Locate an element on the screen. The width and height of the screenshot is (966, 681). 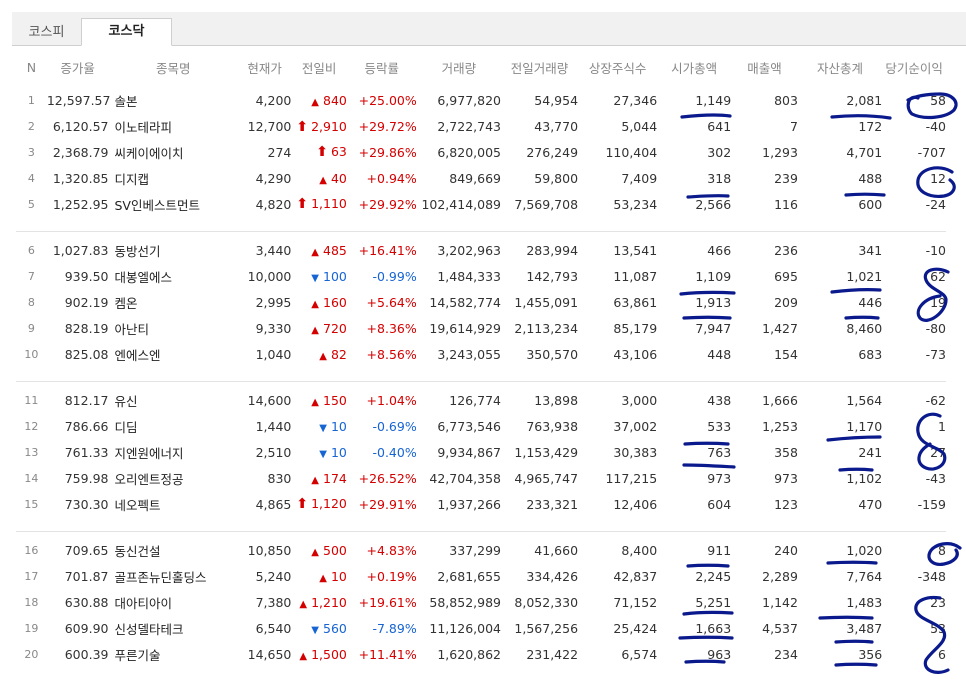
stock-name: 골프존뉴딘홀딩스 is located at coordinates (172, 577).